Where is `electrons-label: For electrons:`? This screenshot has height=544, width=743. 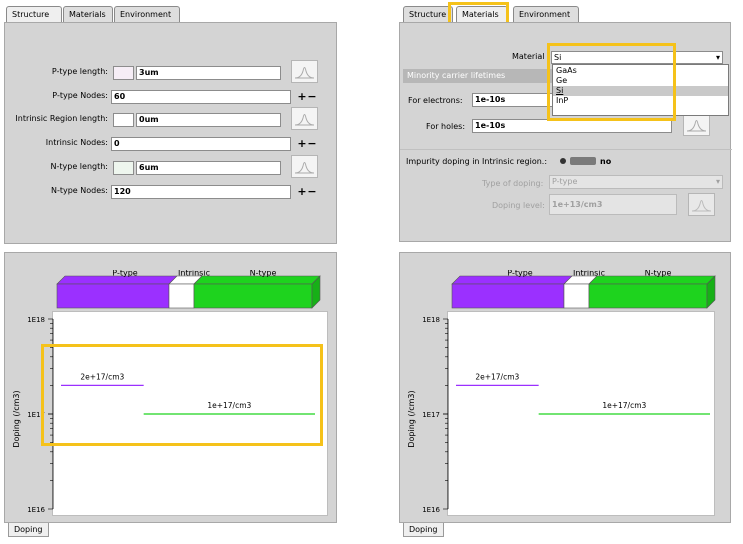
electrons-label: For electrons: is located at coordinates (435, 100).